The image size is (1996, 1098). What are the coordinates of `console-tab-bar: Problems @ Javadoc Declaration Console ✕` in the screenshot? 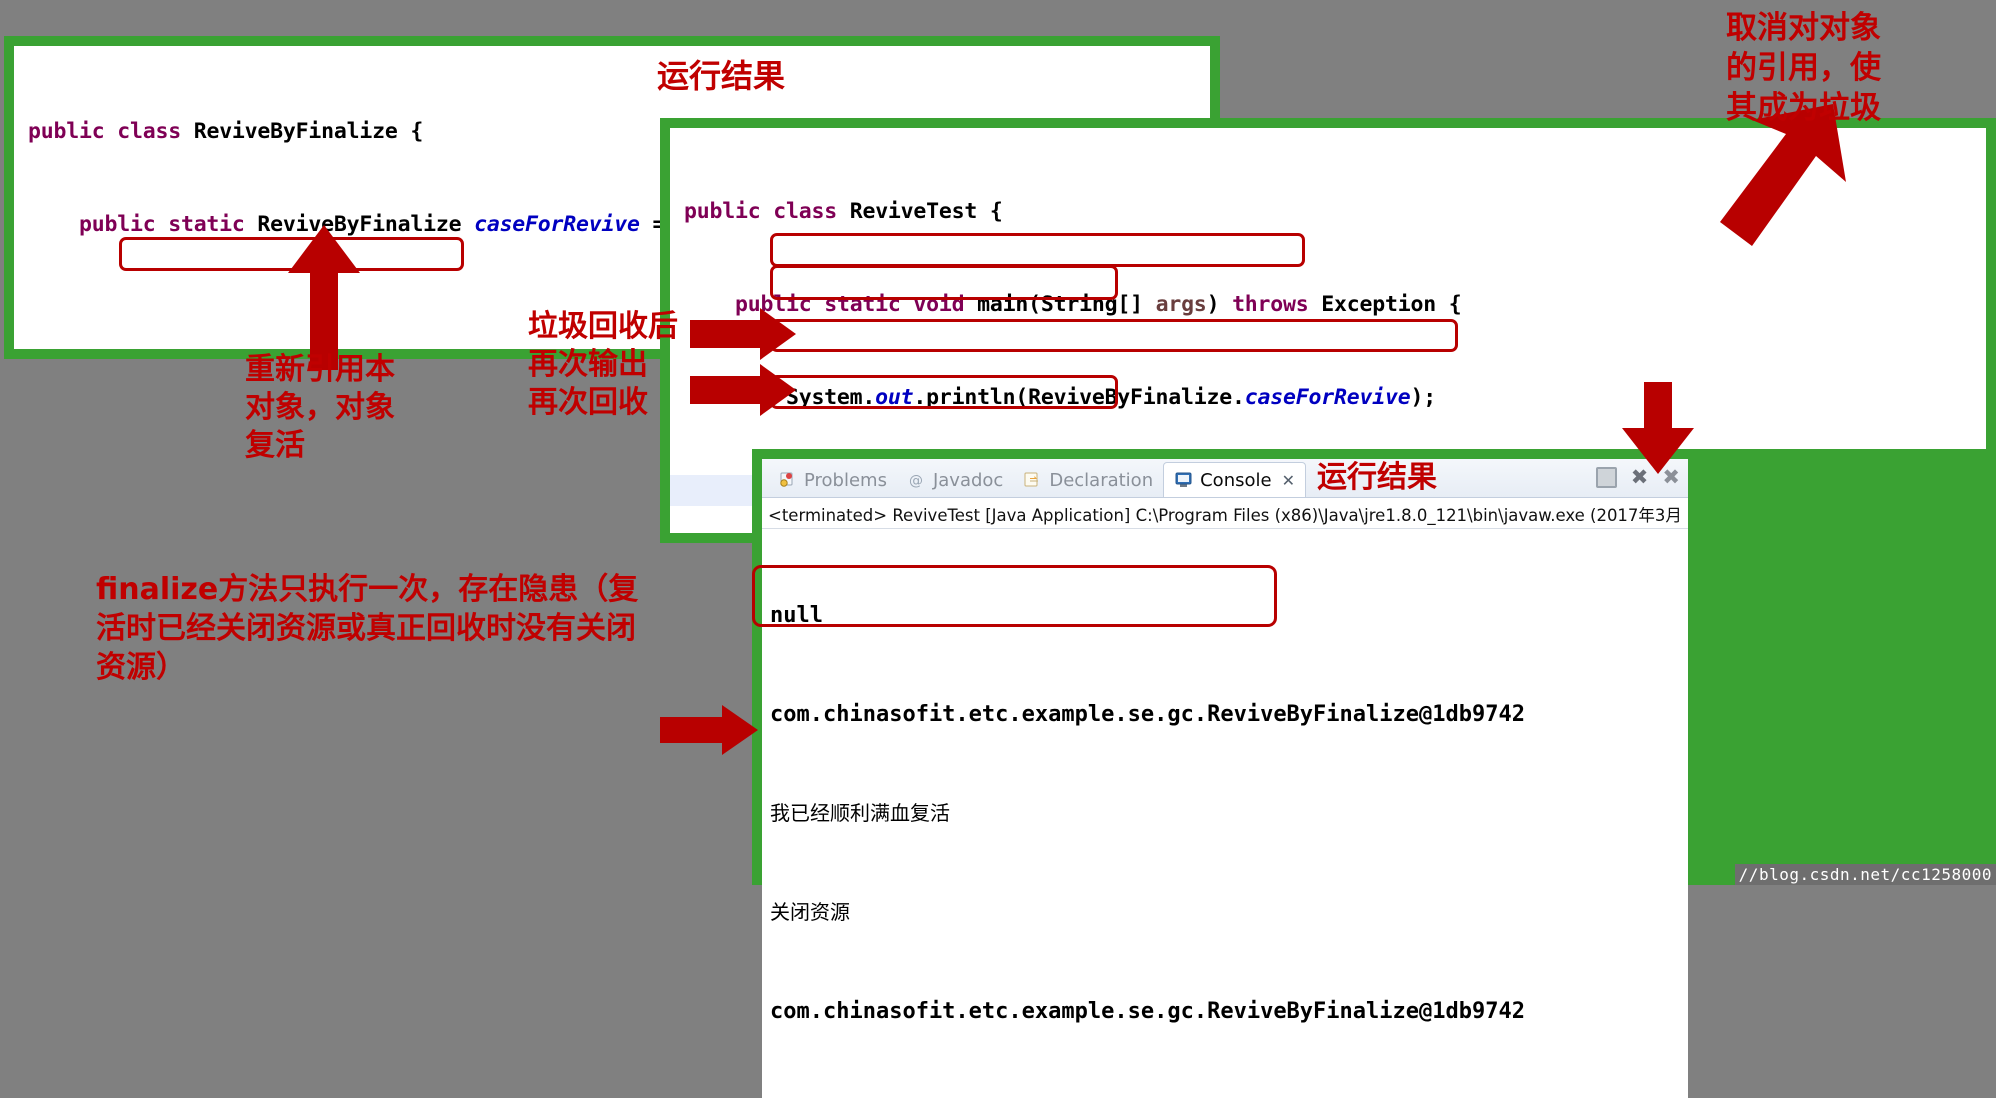 It's located at (1225, 478).